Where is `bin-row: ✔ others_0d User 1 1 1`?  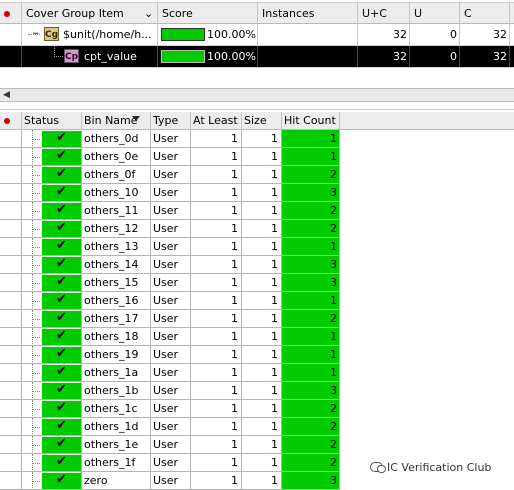
bin-row: ✔ others_0d User 1 1 1 is located at coordinates (257, 139).